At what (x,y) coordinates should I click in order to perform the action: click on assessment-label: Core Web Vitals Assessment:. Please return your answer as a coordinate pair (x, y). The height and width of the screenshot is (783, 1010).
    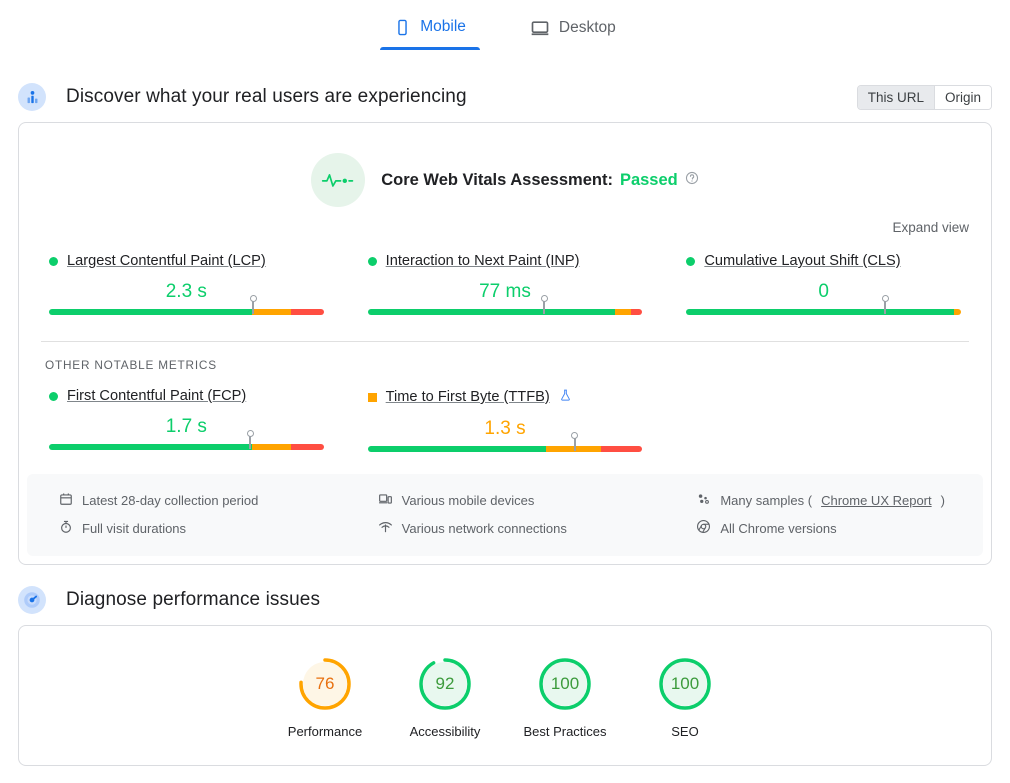
    Looking at the image, I should click on (497, 179).